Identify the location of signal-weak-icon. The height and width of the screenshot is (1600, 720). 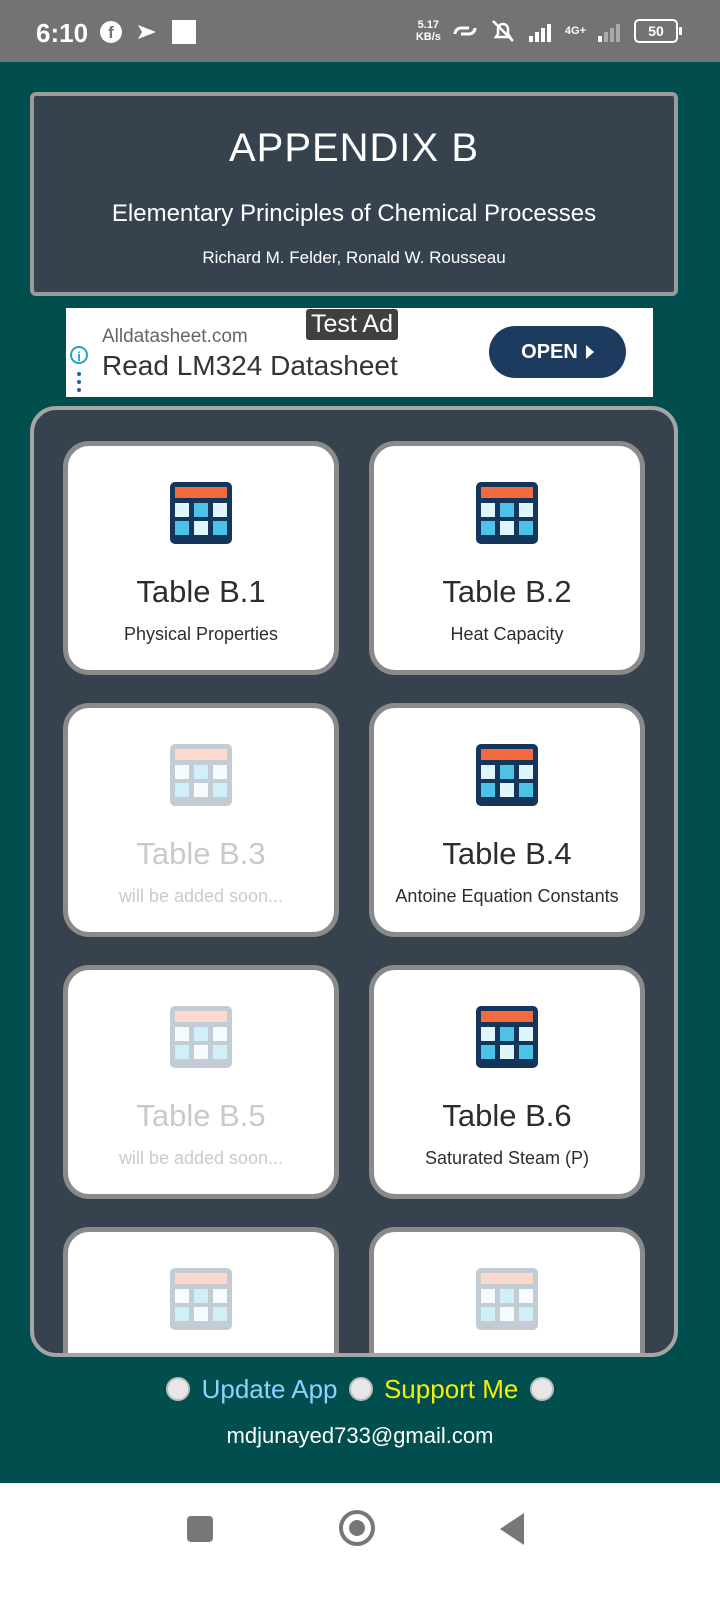
(609, 33).